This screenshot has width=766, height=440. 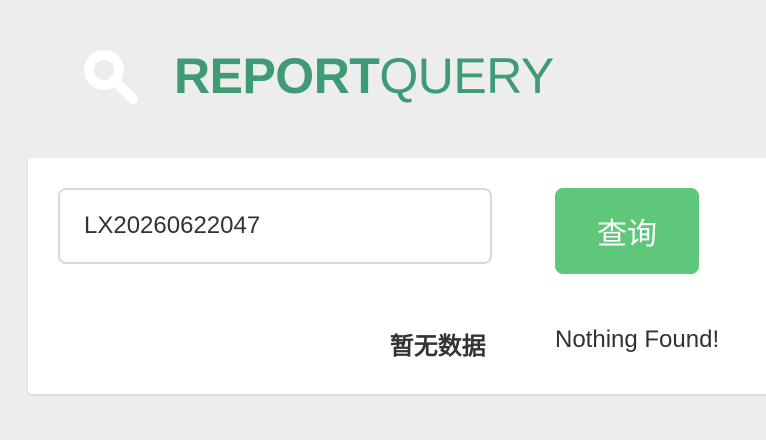 I want to click on header: REPORT QUERY, so click(x=317, y=76).